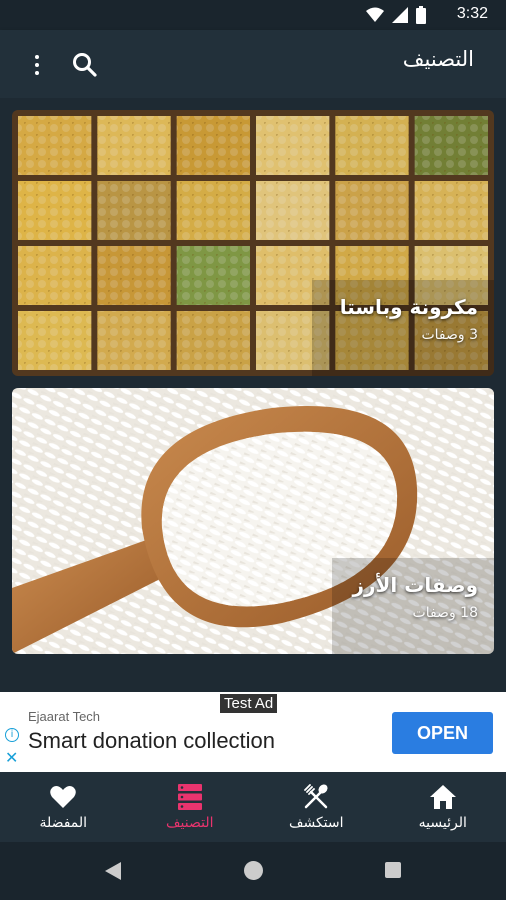 This screenshot has width=506, height=900. I want to click on clock: 3:32, so click(472, 13).